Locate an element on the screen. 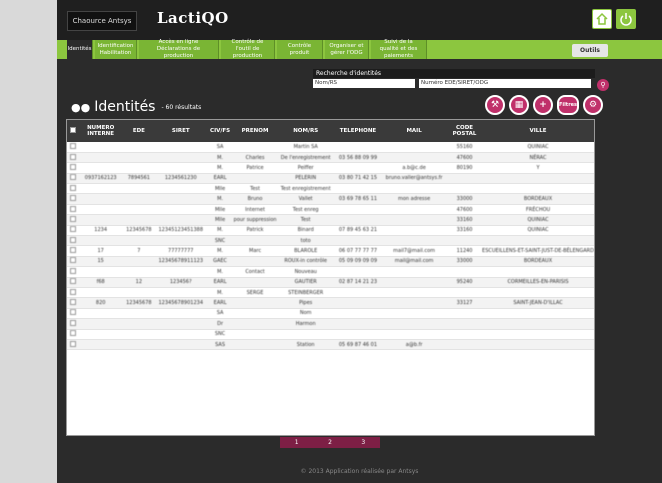  table-row: Dr Harmon is located at coordinates (330, 324).